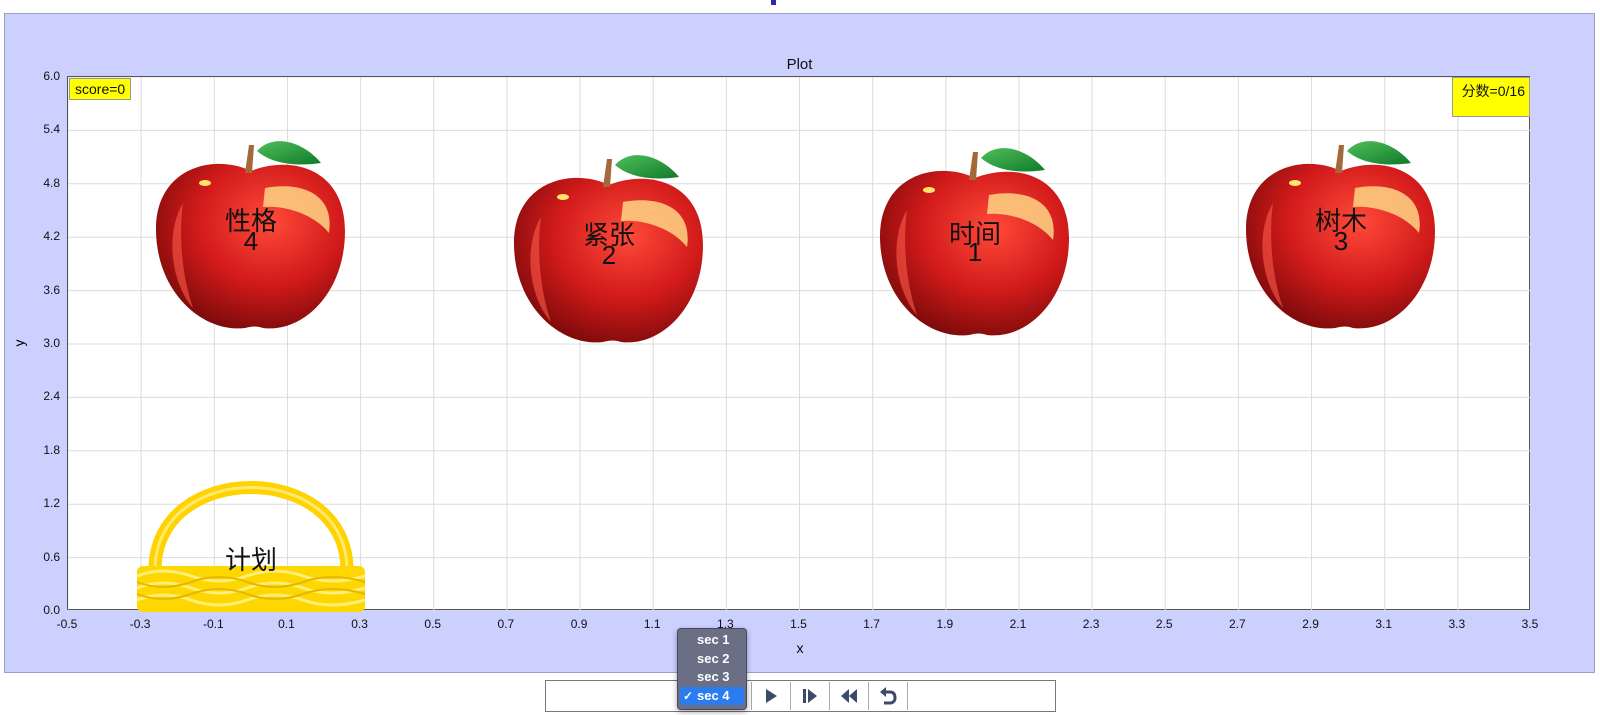 Image resolution: width=1600 pixels, height=715 pixels. What do you see at coordinates (19, 343) in the screenshot?
I see `y-axis-label: y` at bounding box center [19, 343].